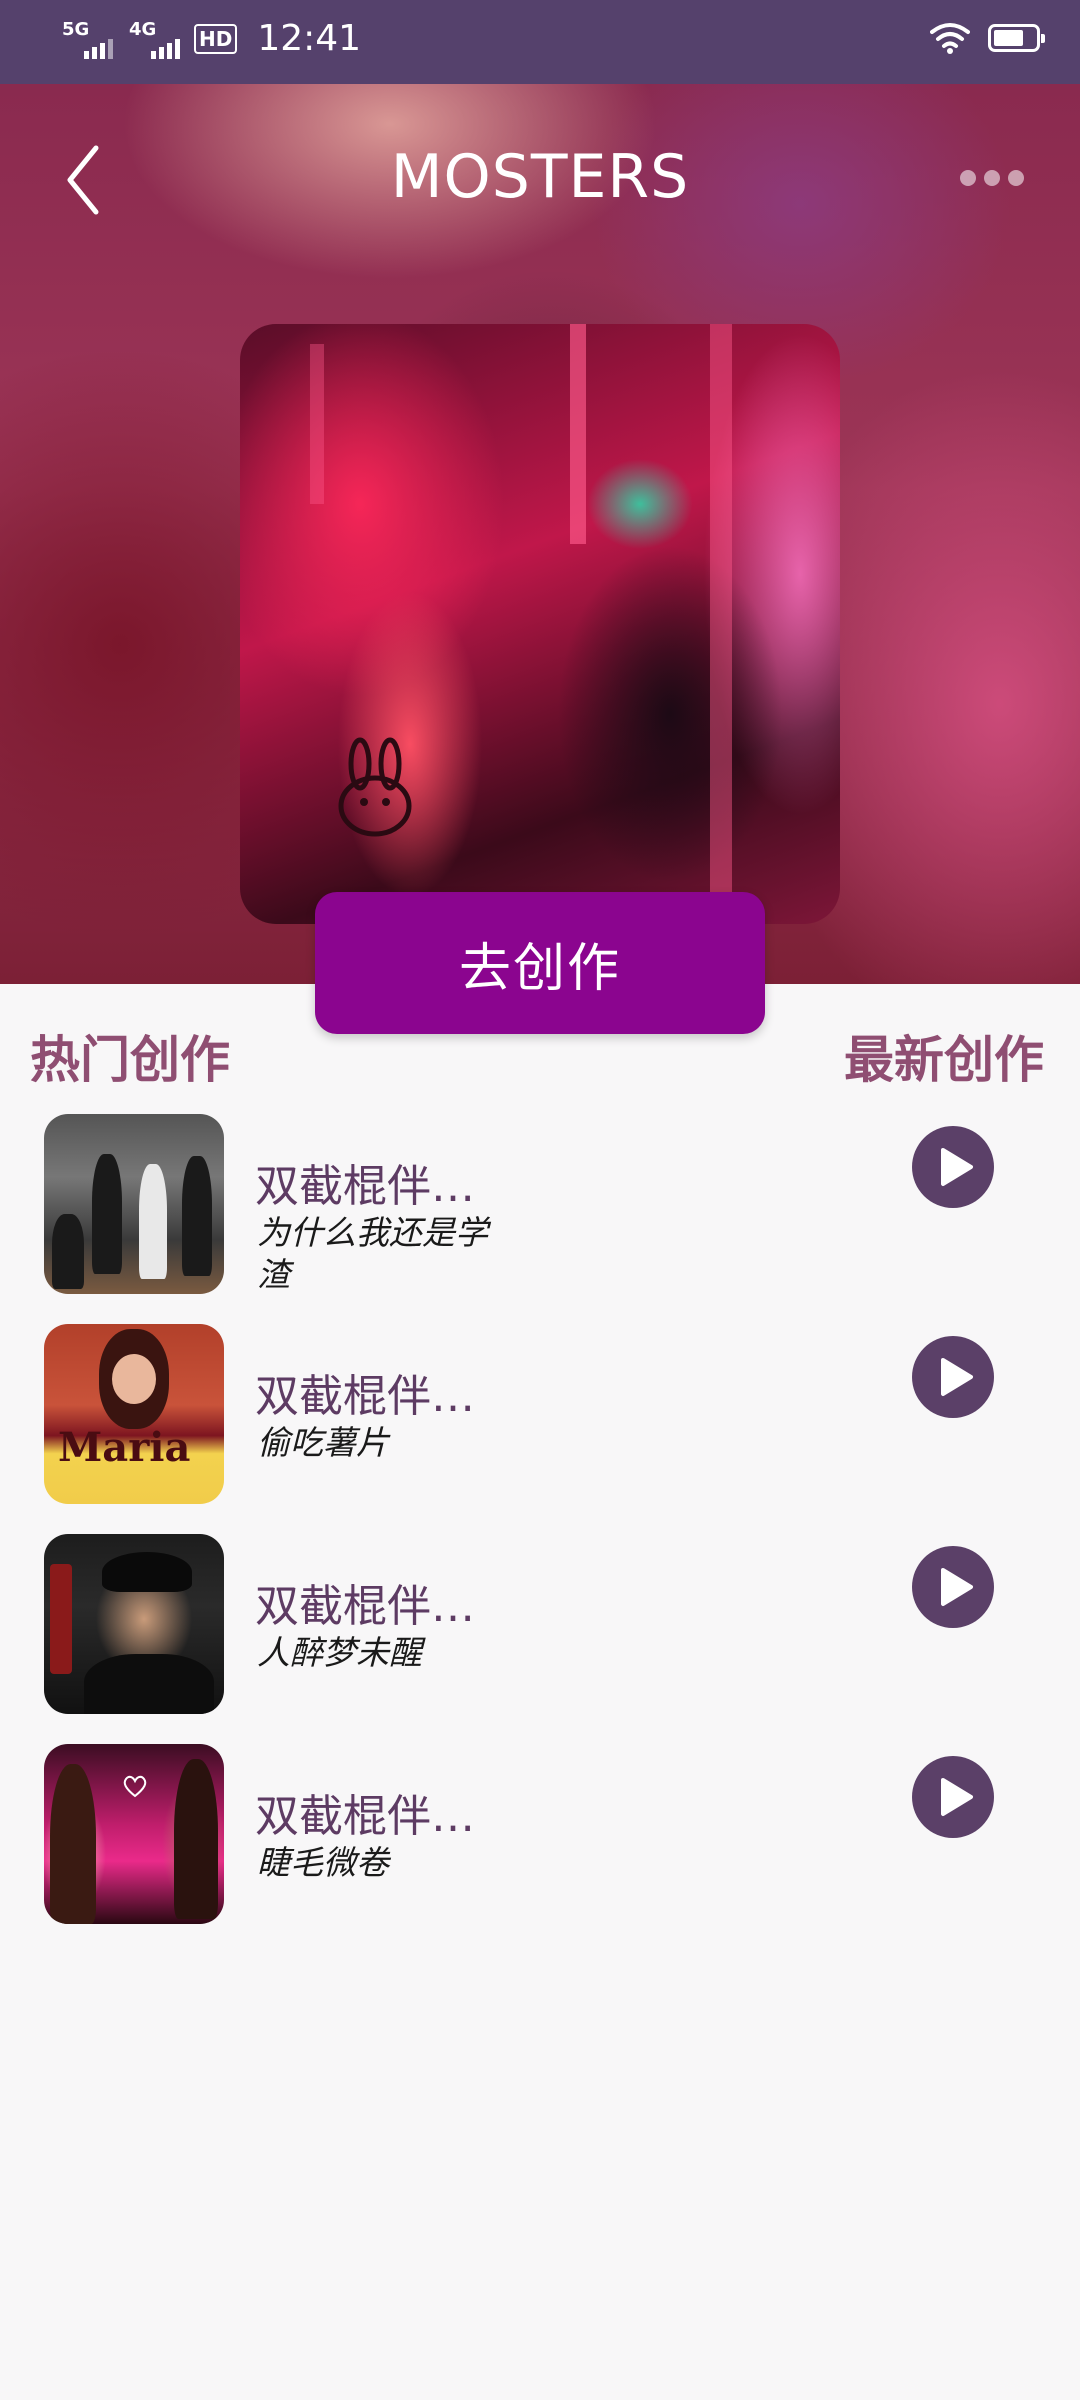 Image resolution: width=1080 pixels, height=2400 pixels. Describe the element at coordinates (540, 42) in the screenshot. I see `status-bar: 5G 4G HD 12:41` at that location.